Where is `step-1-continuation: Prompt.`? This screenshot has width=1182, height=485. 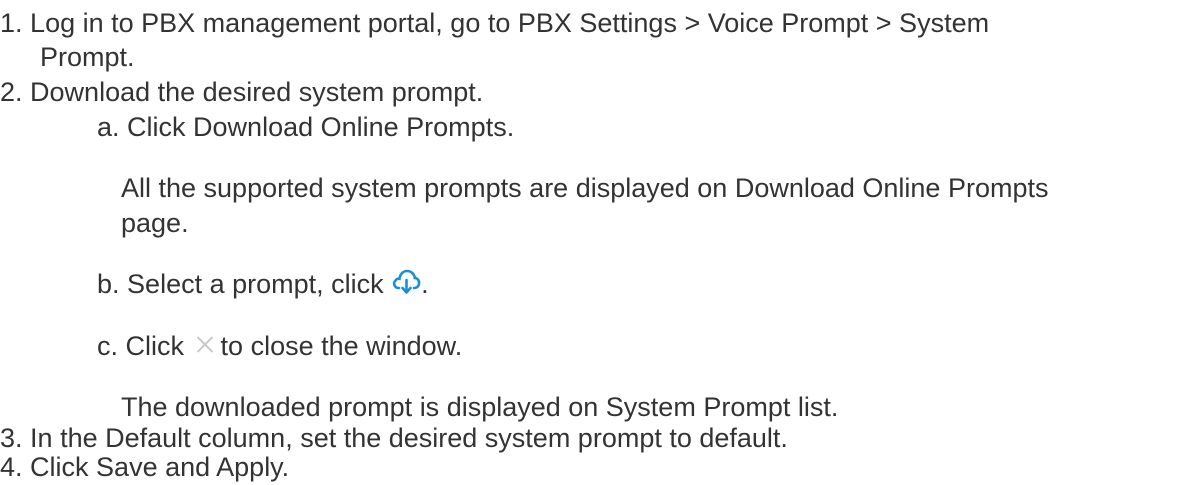
step-1-continuation: Prompt. is located at coordinates (87, 57).